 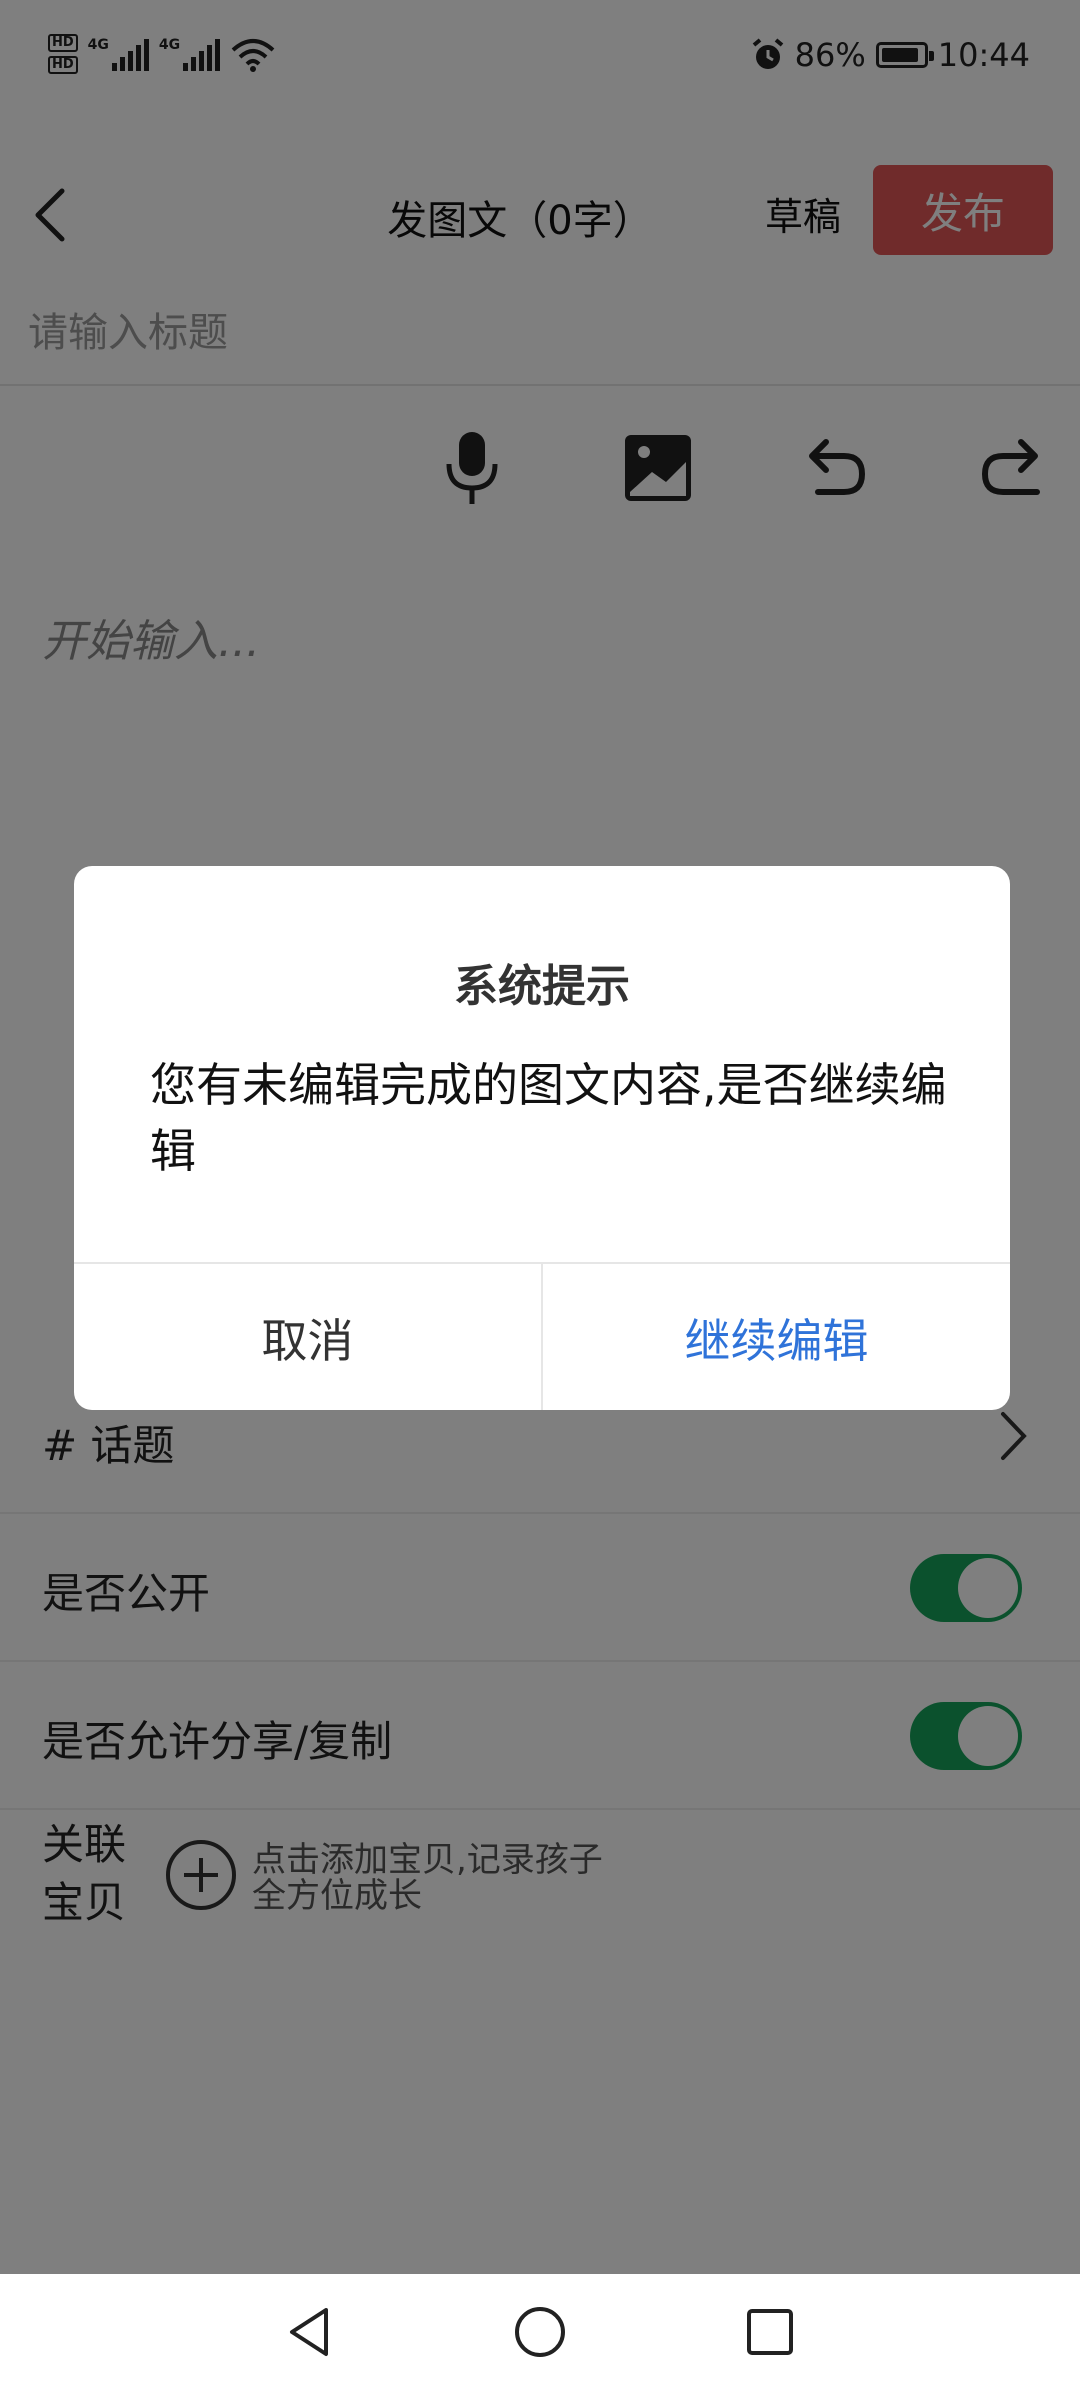 I want to click on system-nav-bar, so click(x=540, y=2331).